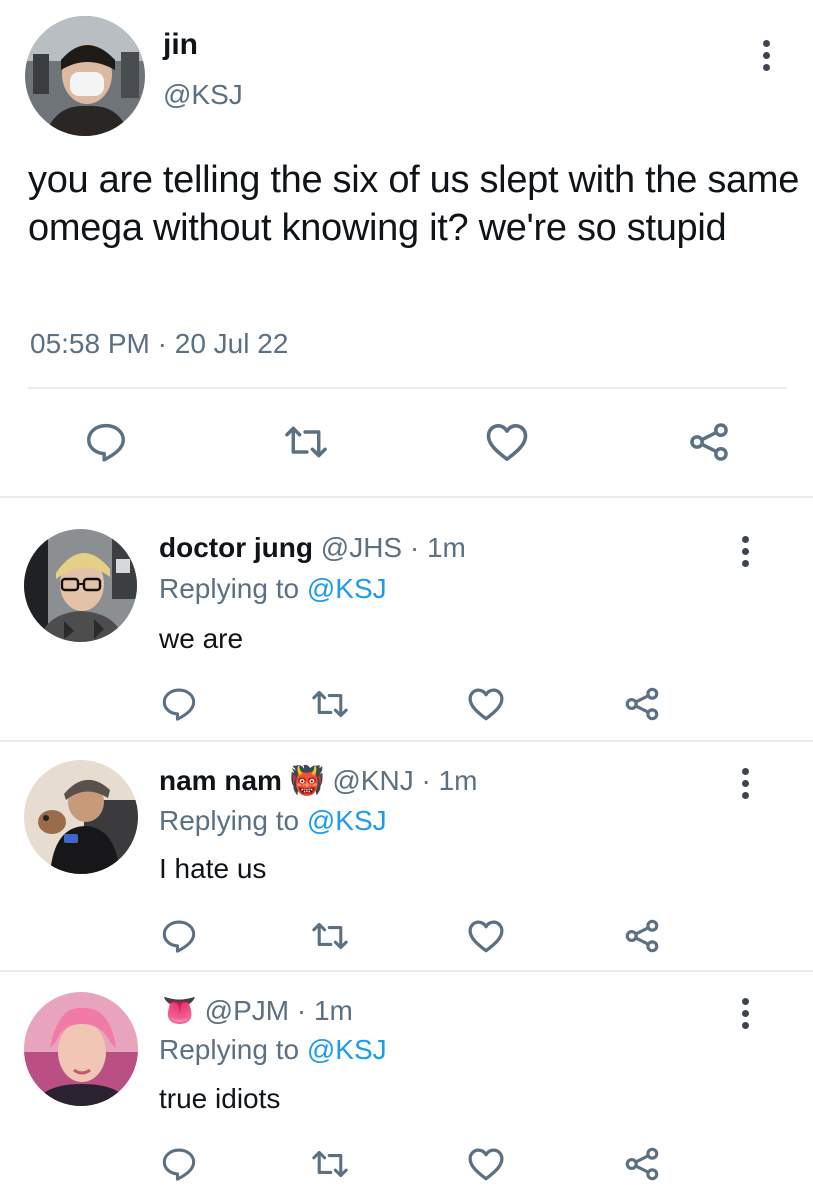 Image resolution: width=813 pixels, height=1200 pixels. What do you see at coordinates (372, 780) in the screenshot?
I see `handle: @KNJ` at bounding box center [372, 780].